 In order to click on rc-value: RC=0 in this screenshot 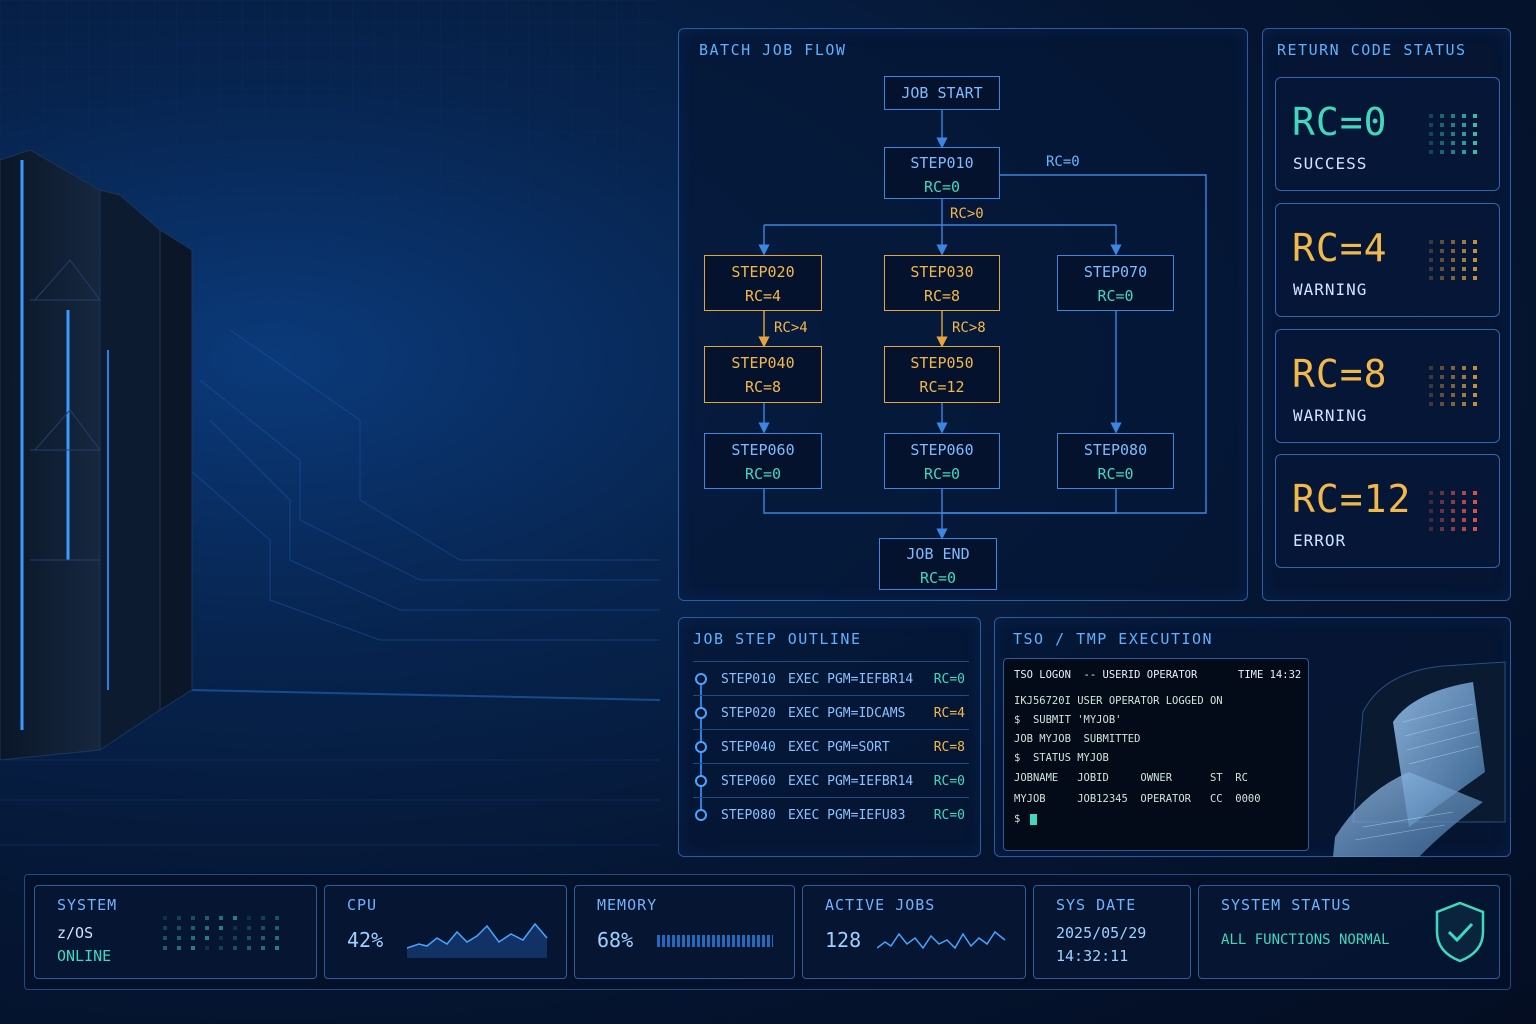, I will do `click(1340, 122)`.